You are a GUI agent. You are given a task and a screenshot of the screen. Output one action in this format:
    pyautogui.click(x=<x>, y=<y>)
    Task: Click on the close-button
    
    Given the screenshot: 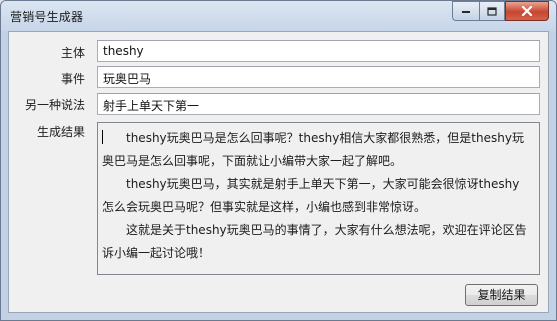 What is the action you would take?
    pyautogui.click(x=527, y=11)
    